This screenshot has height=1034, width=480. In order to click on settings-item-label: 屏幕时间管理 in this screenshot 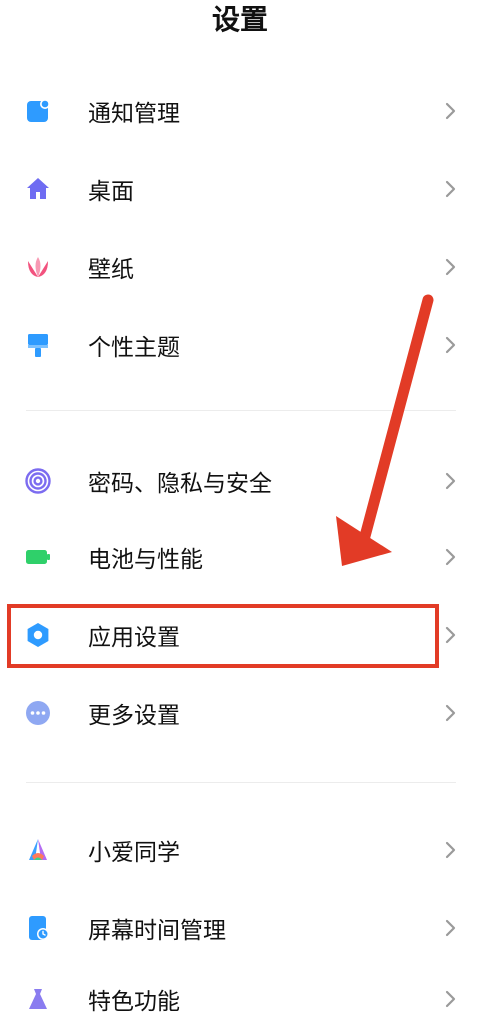, I will do `click(157, 931)`.